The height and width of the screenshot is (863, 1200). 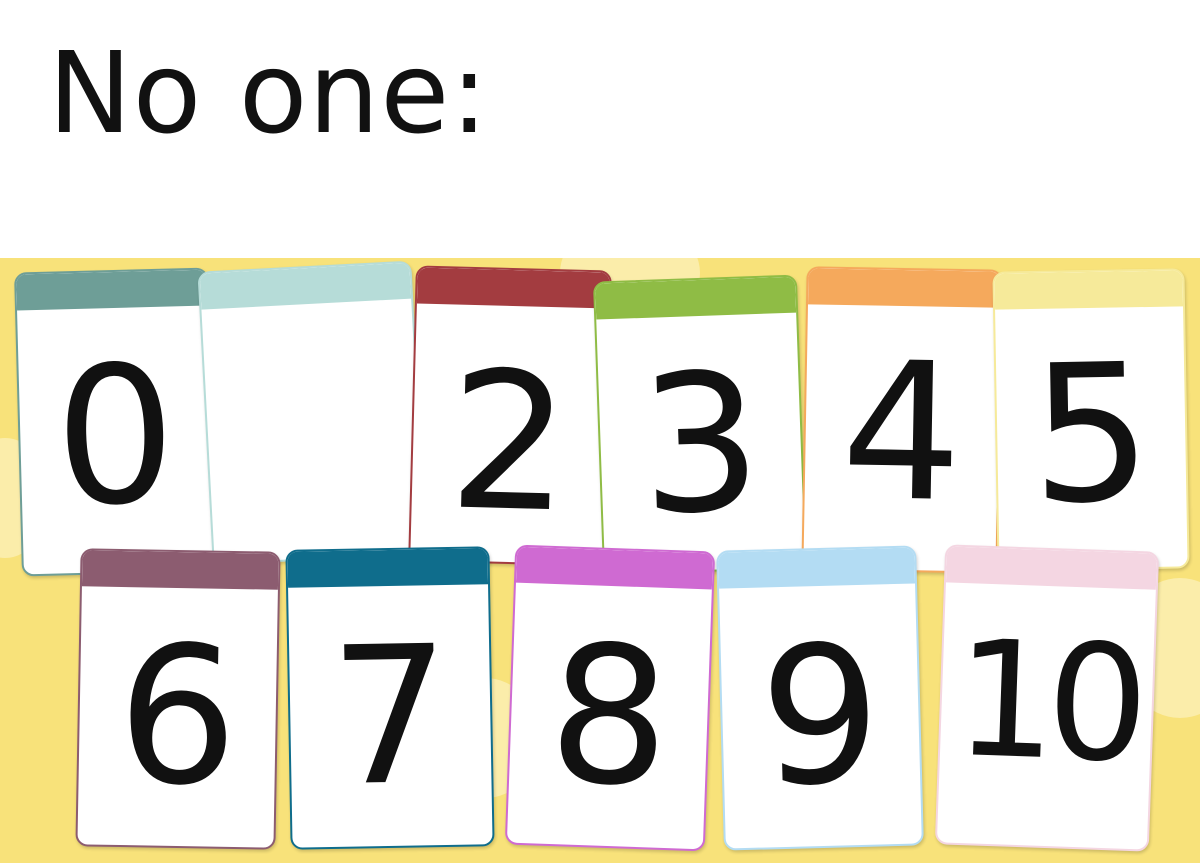 I want to click on number-card-4: 4, so click(x=902, y=420).